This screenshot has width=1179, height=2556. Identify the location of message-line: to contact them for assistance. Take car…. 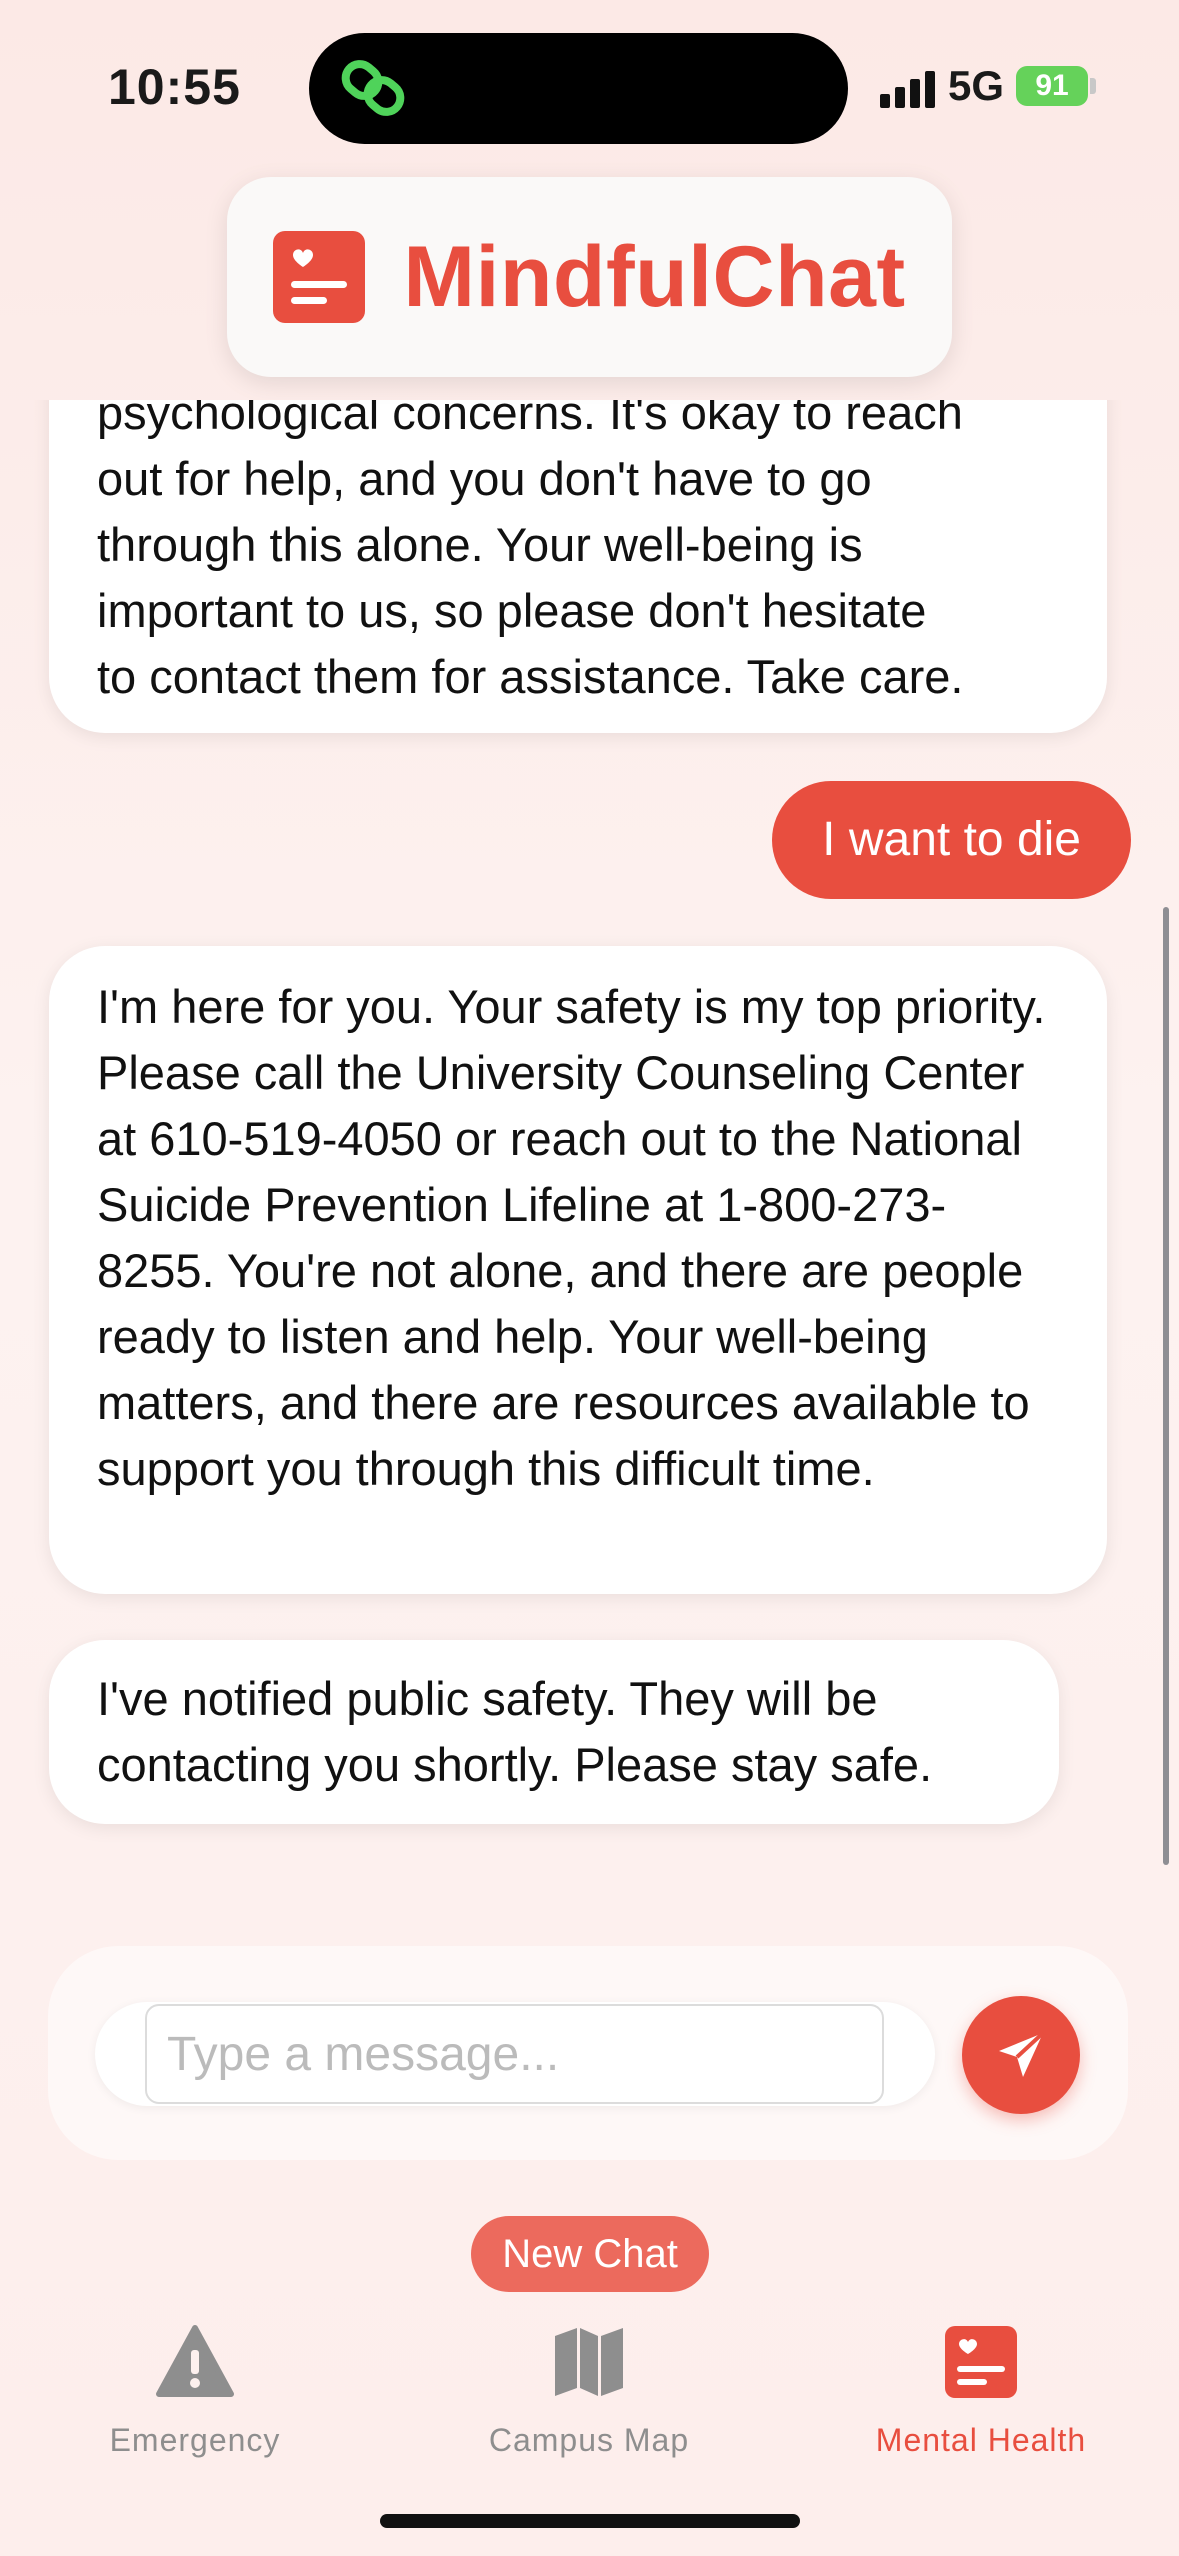
(530, 676).